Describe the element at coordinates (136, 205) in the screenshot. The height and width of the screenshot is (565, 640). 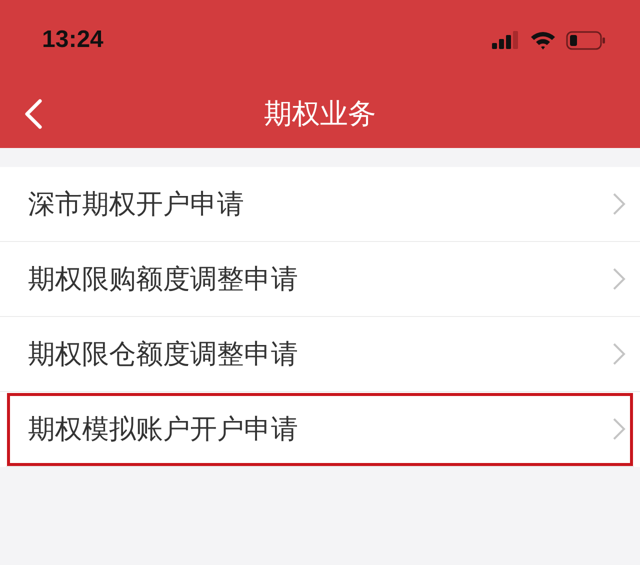
I see `menu-item-label: 深市期权开户申请` at that location.